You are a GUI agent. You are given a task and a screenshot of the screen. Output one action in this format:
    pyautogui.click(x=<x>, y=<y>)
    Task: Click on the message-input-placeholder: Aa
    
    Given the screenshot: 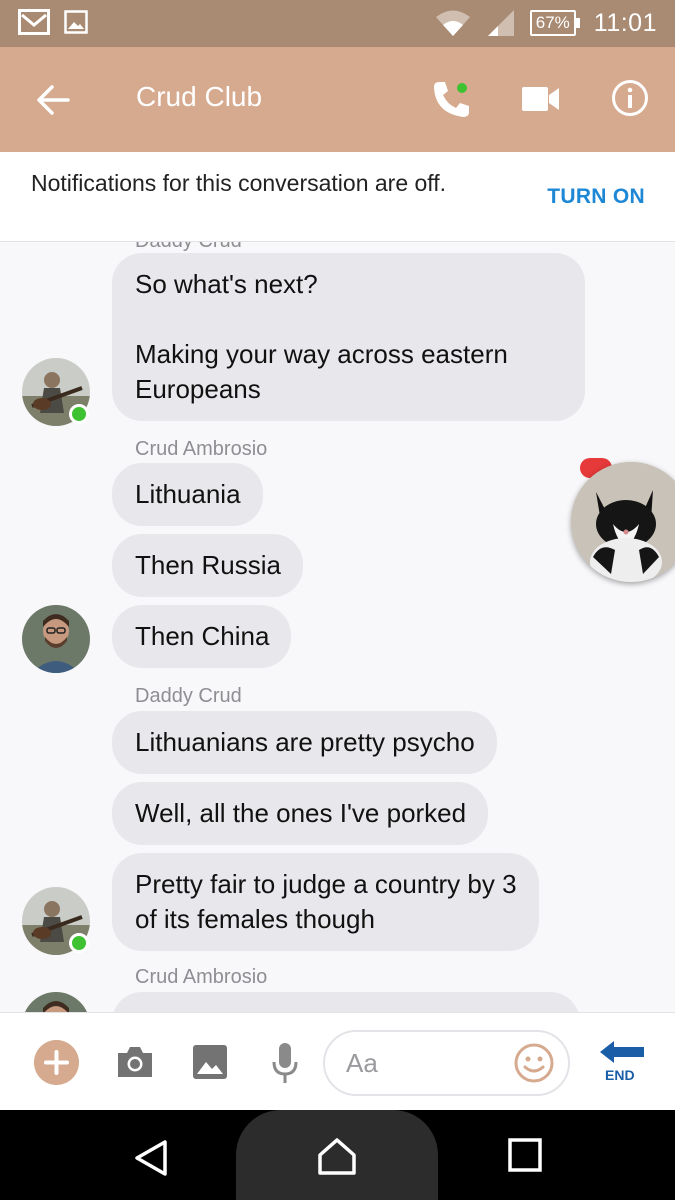 What is the action you would take?
    pyautogui.click(x=362, y=1063)
    